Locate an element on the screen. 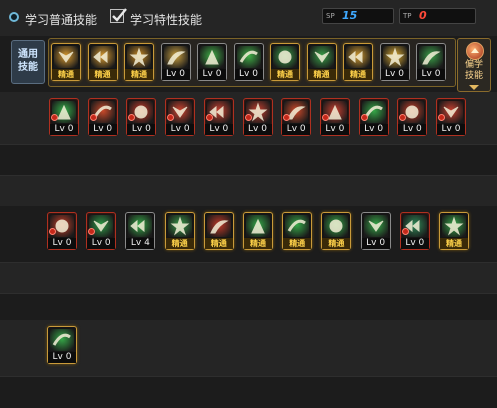 Image resolution: width=497 pixels, height=408 pixels. skill-summon-beast-slot: 精通 is located at coordinates (285, 62).